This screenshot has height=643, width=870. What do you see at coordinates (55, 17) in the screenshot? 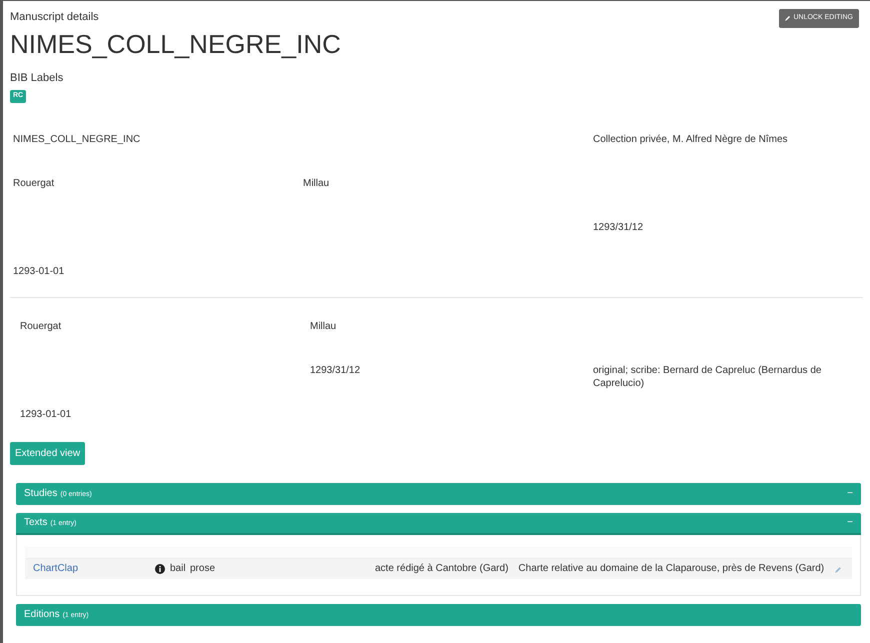
I see `page-caption: Manuscript details` at bounding box center [55, 17].